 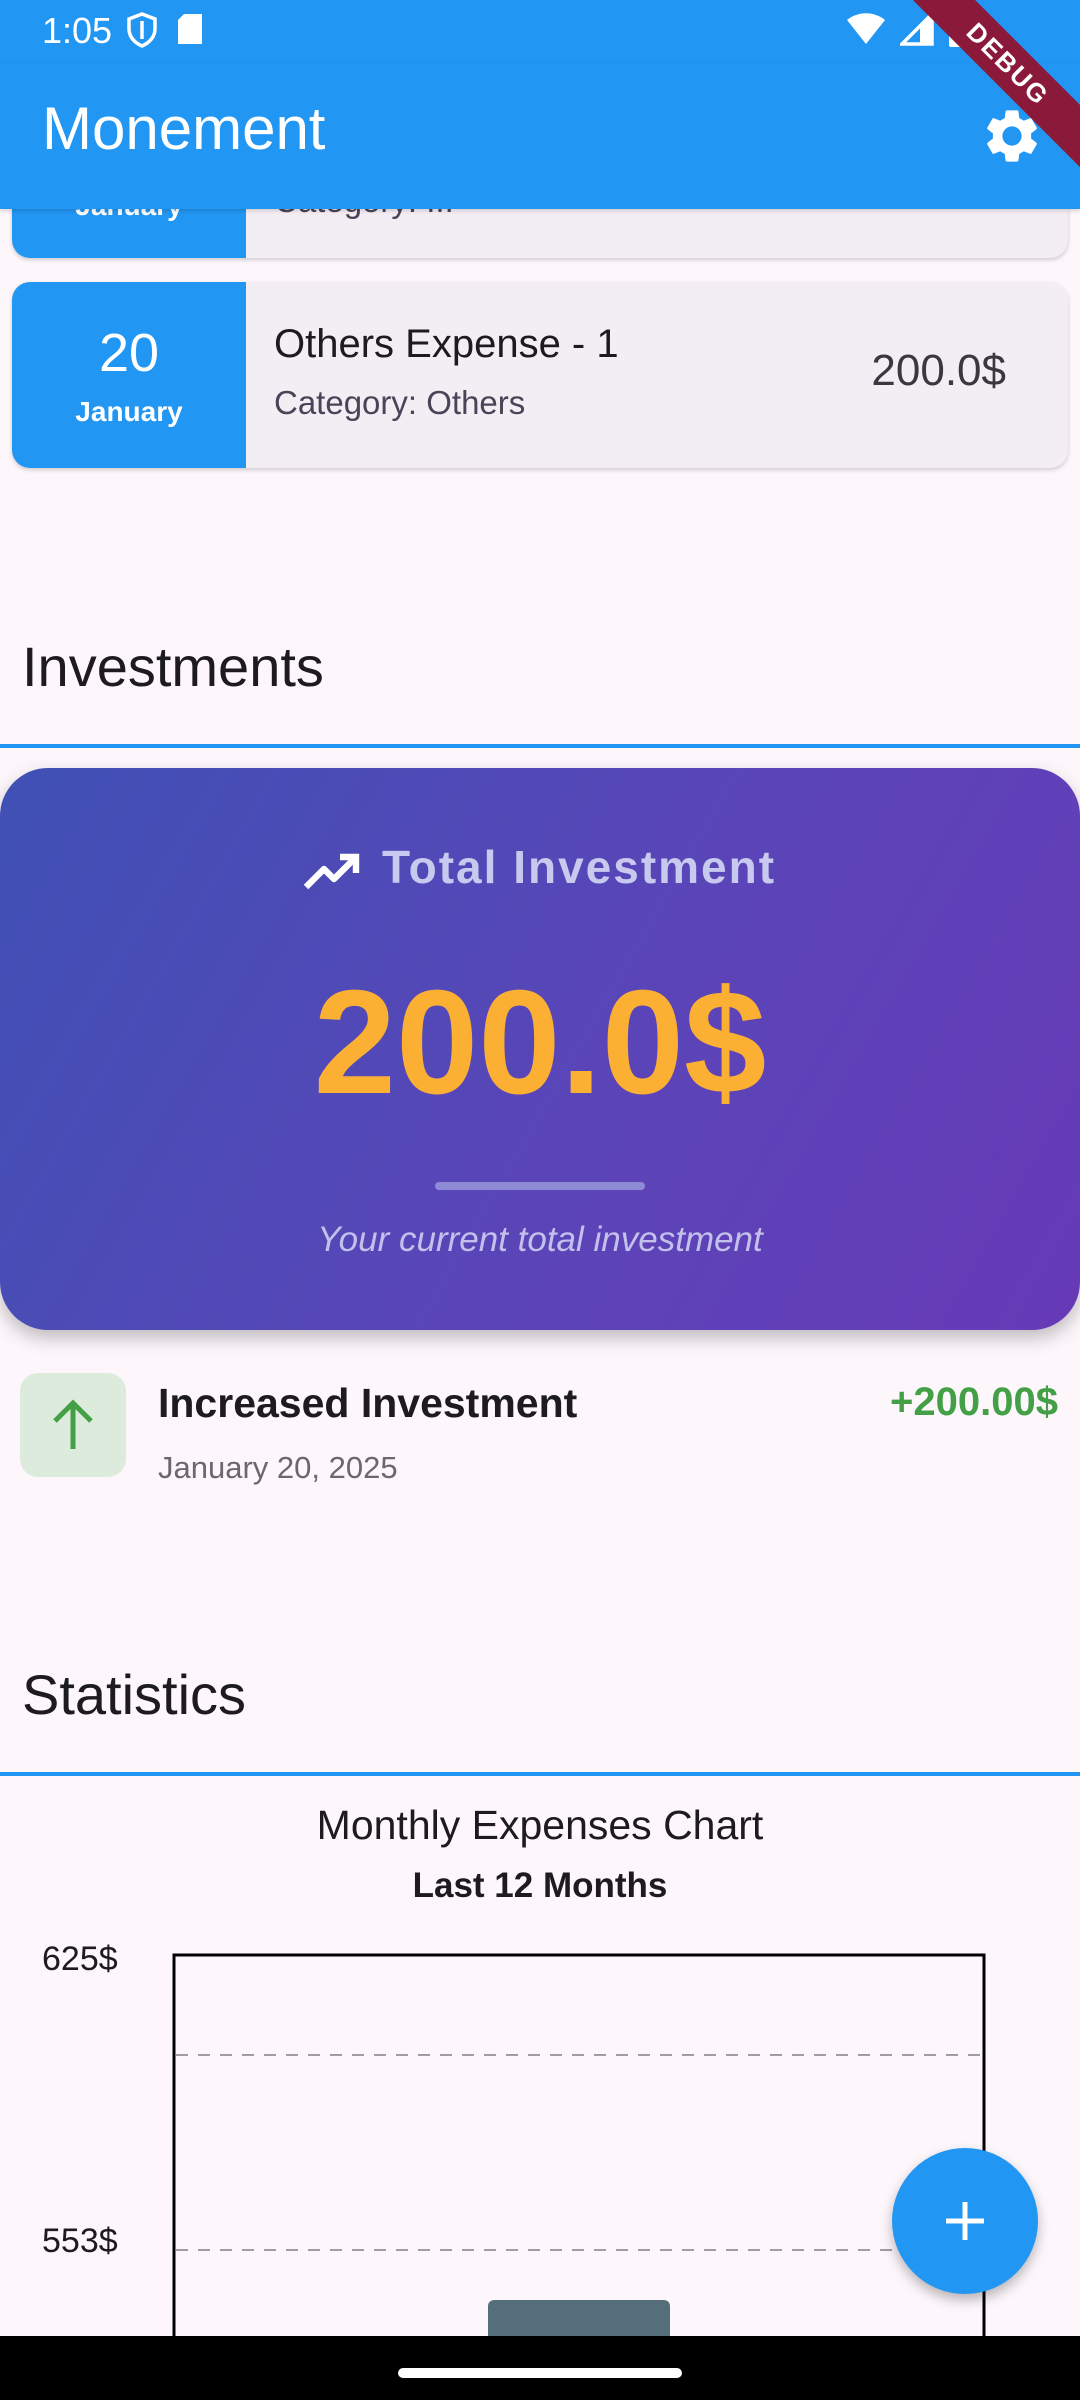 I want to click on arrow-up-icon, so click(x=73, y=1424).